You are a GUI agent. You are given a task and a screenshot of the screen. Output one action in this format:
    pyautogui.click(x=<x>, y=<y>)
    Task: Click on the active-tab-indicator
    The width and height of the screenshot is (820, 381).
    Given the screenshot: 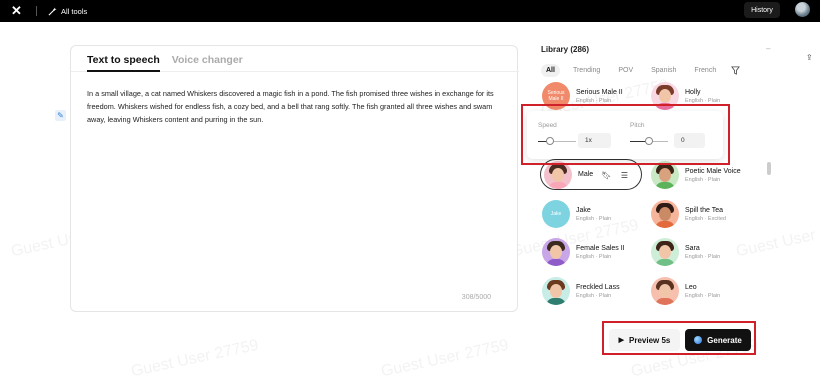 What is the action you would take?
    pyautogui.click(x=123, y=71)
    